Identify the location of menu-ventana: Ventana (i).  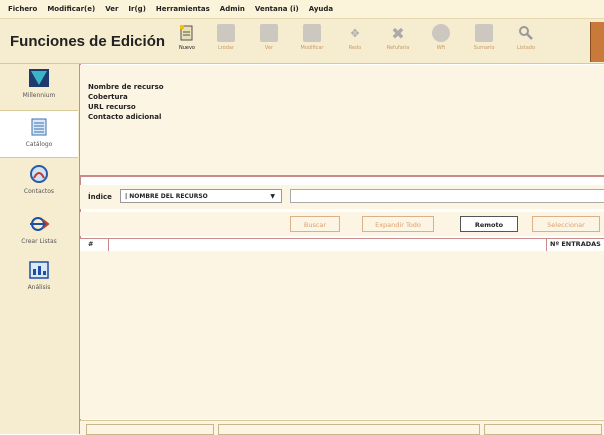
(277, 9).